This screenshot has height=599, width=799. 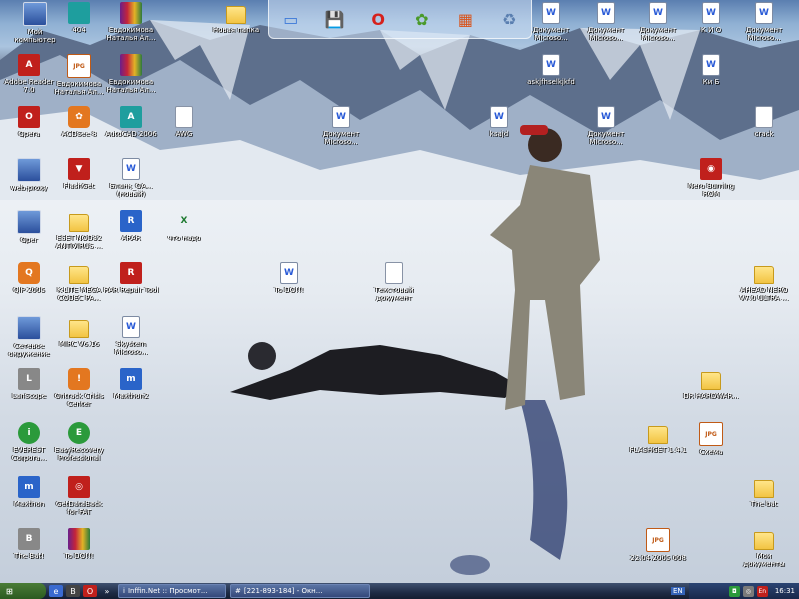 I want to click on icon-label: GetDataBack for FAT, so click(x=79, y=508).